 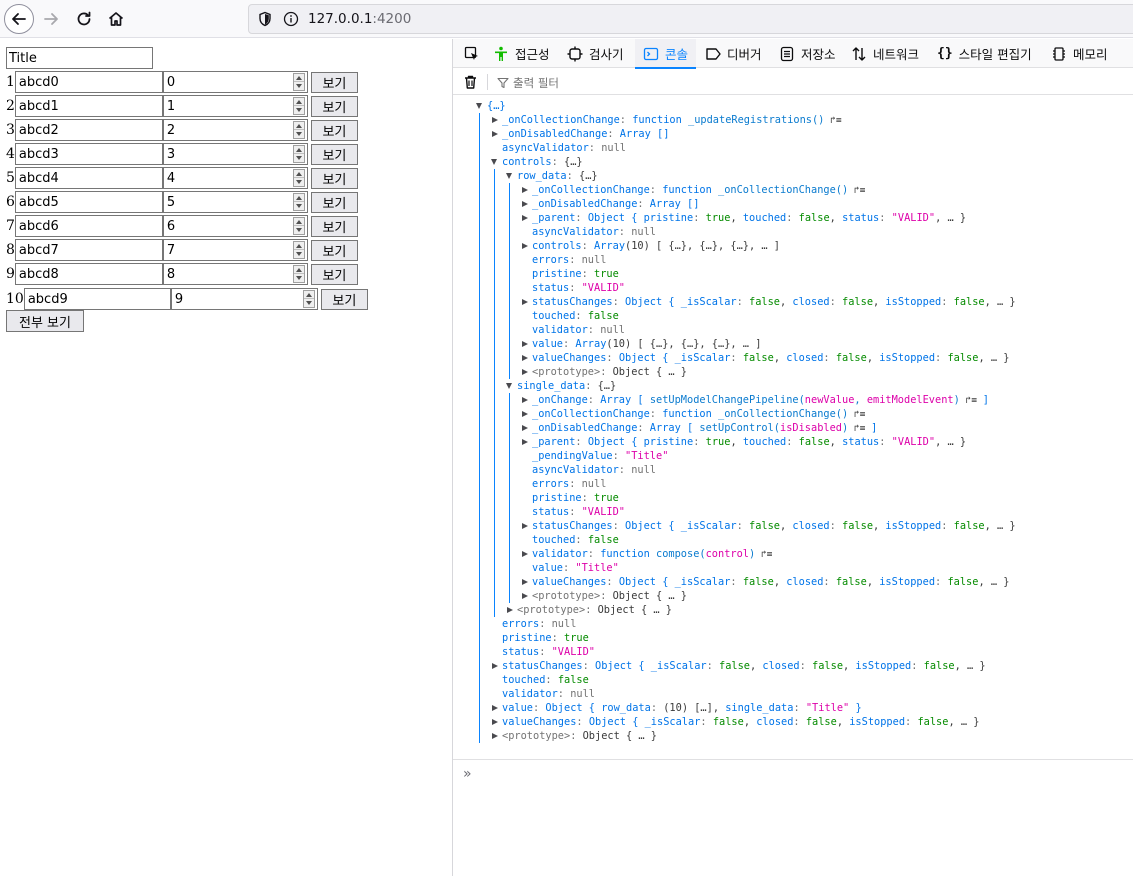 What do you see at coordinates (1079, 53) in the screenshot?
I see `tab-memory: 메모리` at bounding box center [1079, 53].